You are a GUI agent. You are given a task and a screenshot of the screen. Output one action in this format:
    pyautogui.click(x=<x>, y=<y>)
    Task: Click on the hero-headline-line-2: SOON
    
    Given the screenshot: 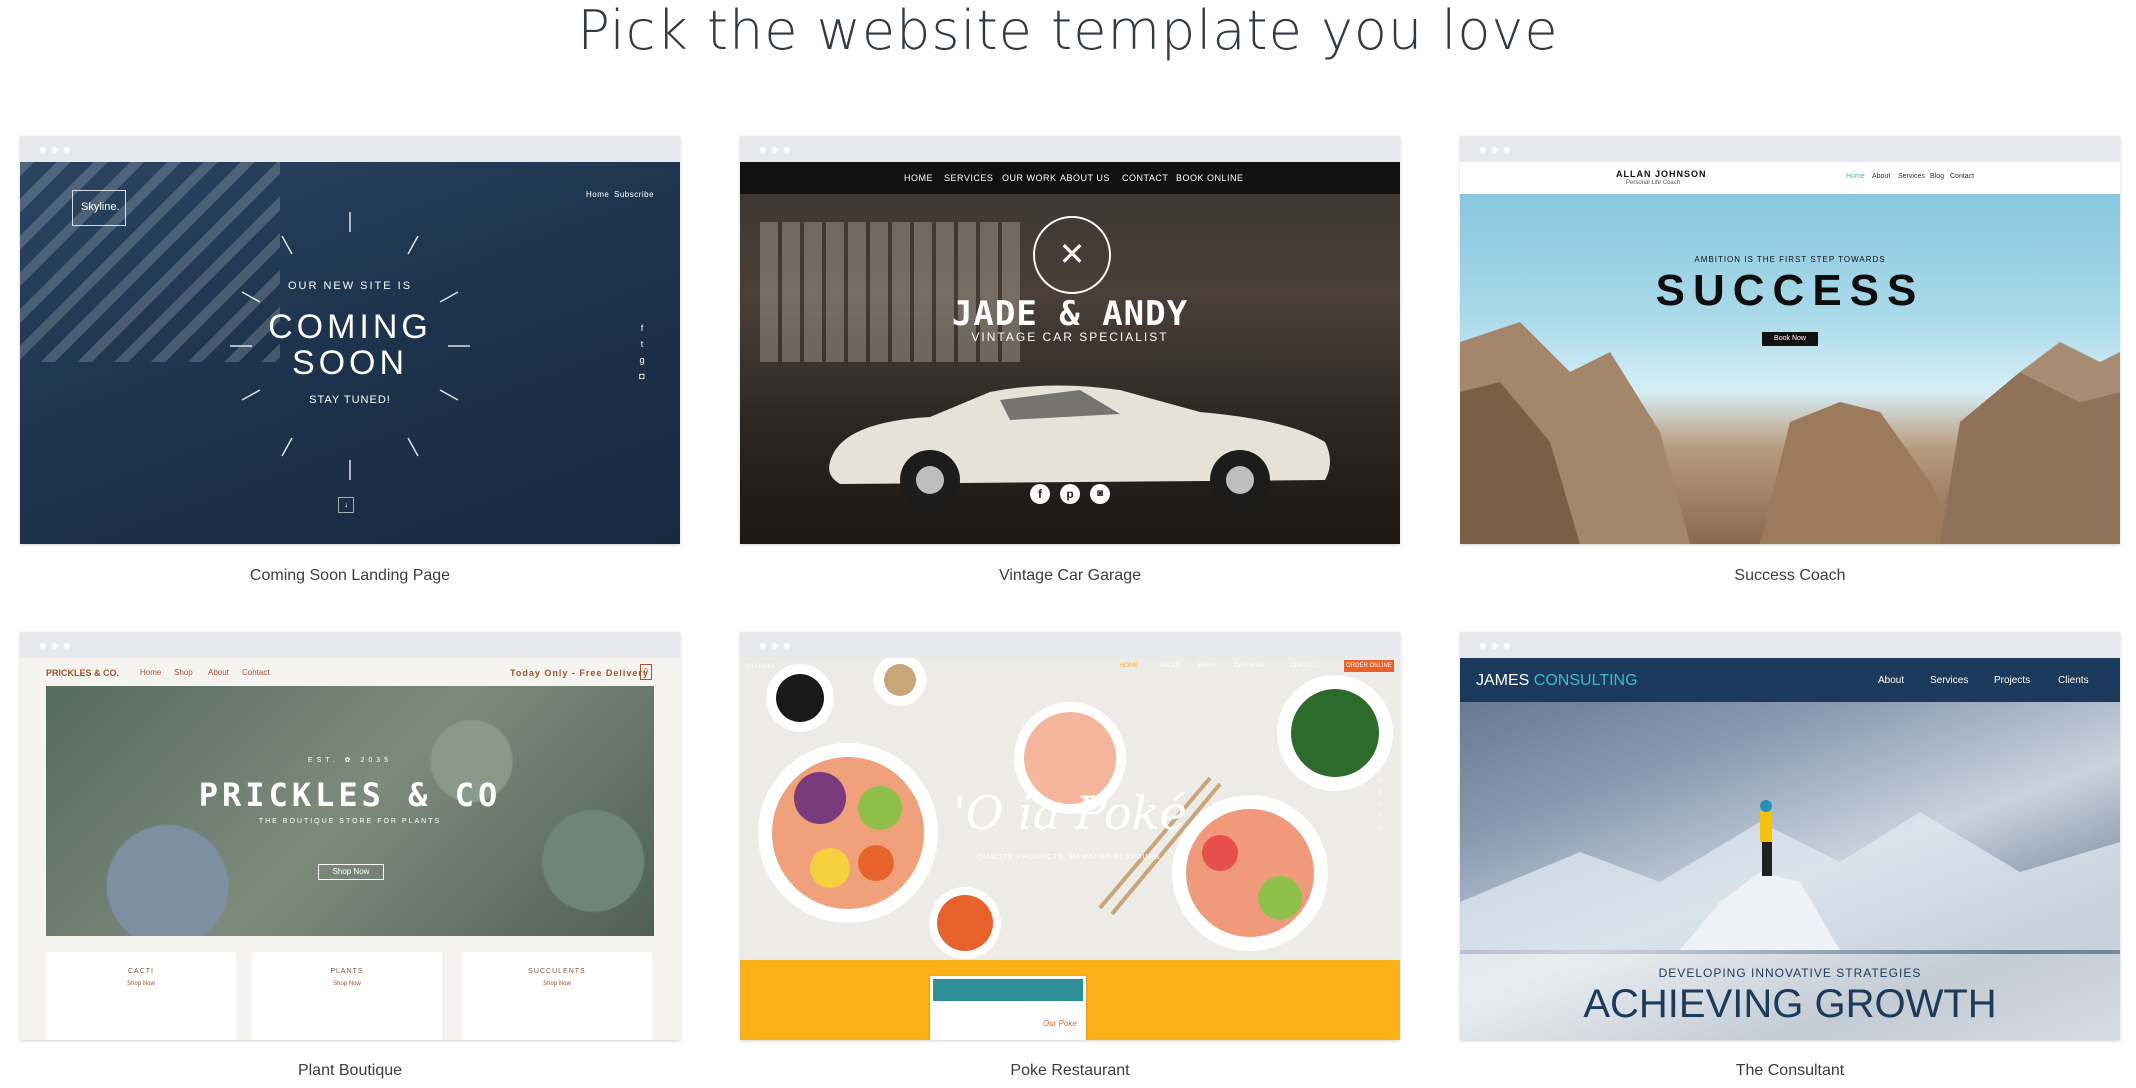 What is the action you would take?
    pyautogui.click(x=350, y=363)
    